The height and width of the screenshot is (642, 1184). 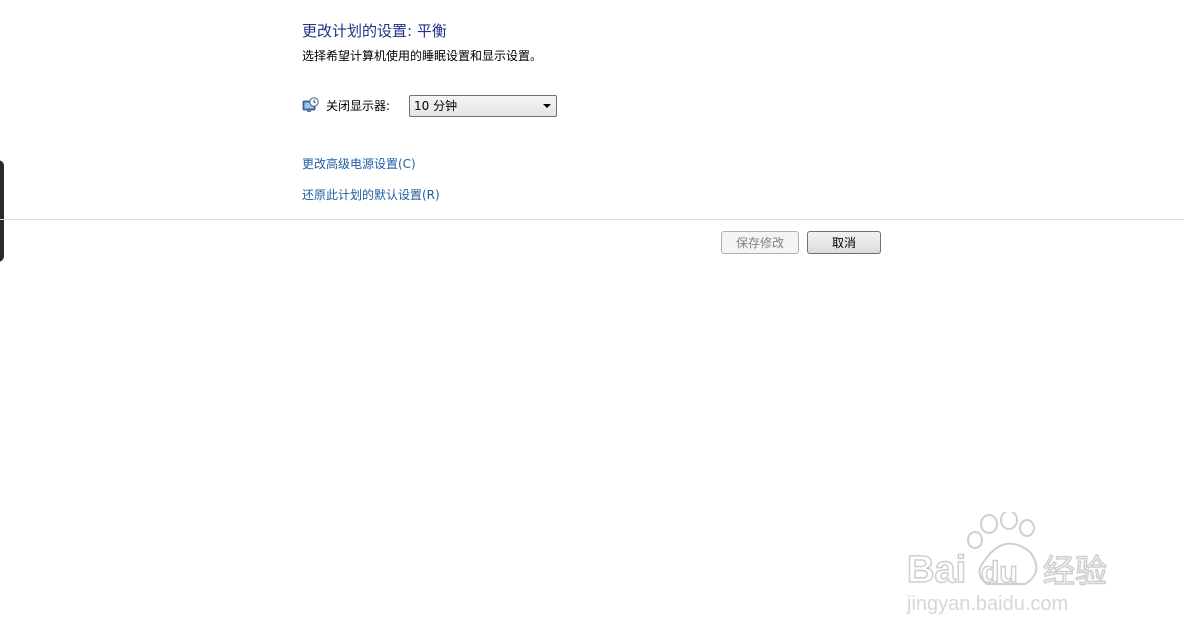 What do you see at coordinates (592, 219) in the screenshot?
I see `divider` at bounding box center [592, 219].